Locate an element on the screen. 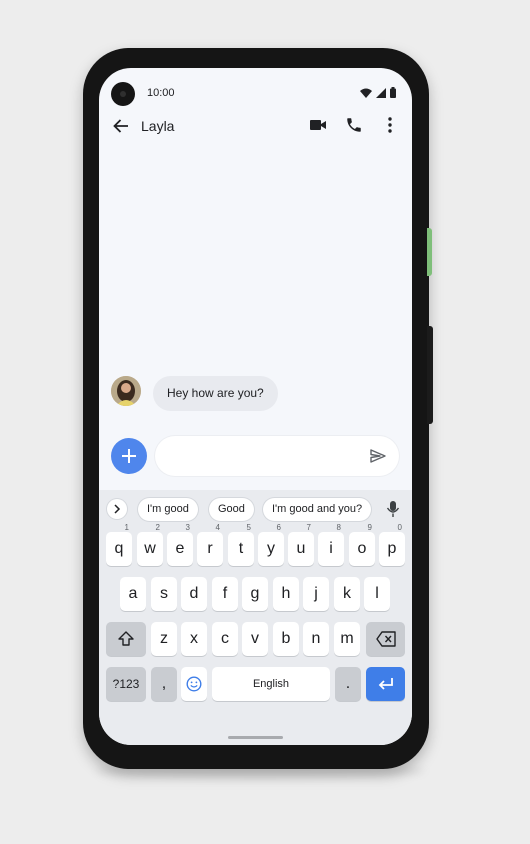  emoji-key is located at coordinates (194, 684).